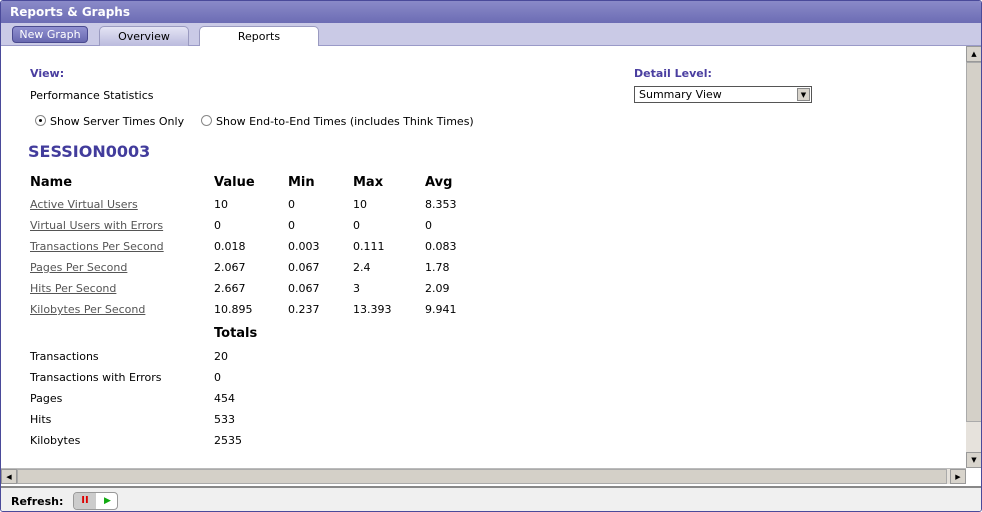  I want to click on vertical-scrollbar: ▲ ▼, so click(973, 257).